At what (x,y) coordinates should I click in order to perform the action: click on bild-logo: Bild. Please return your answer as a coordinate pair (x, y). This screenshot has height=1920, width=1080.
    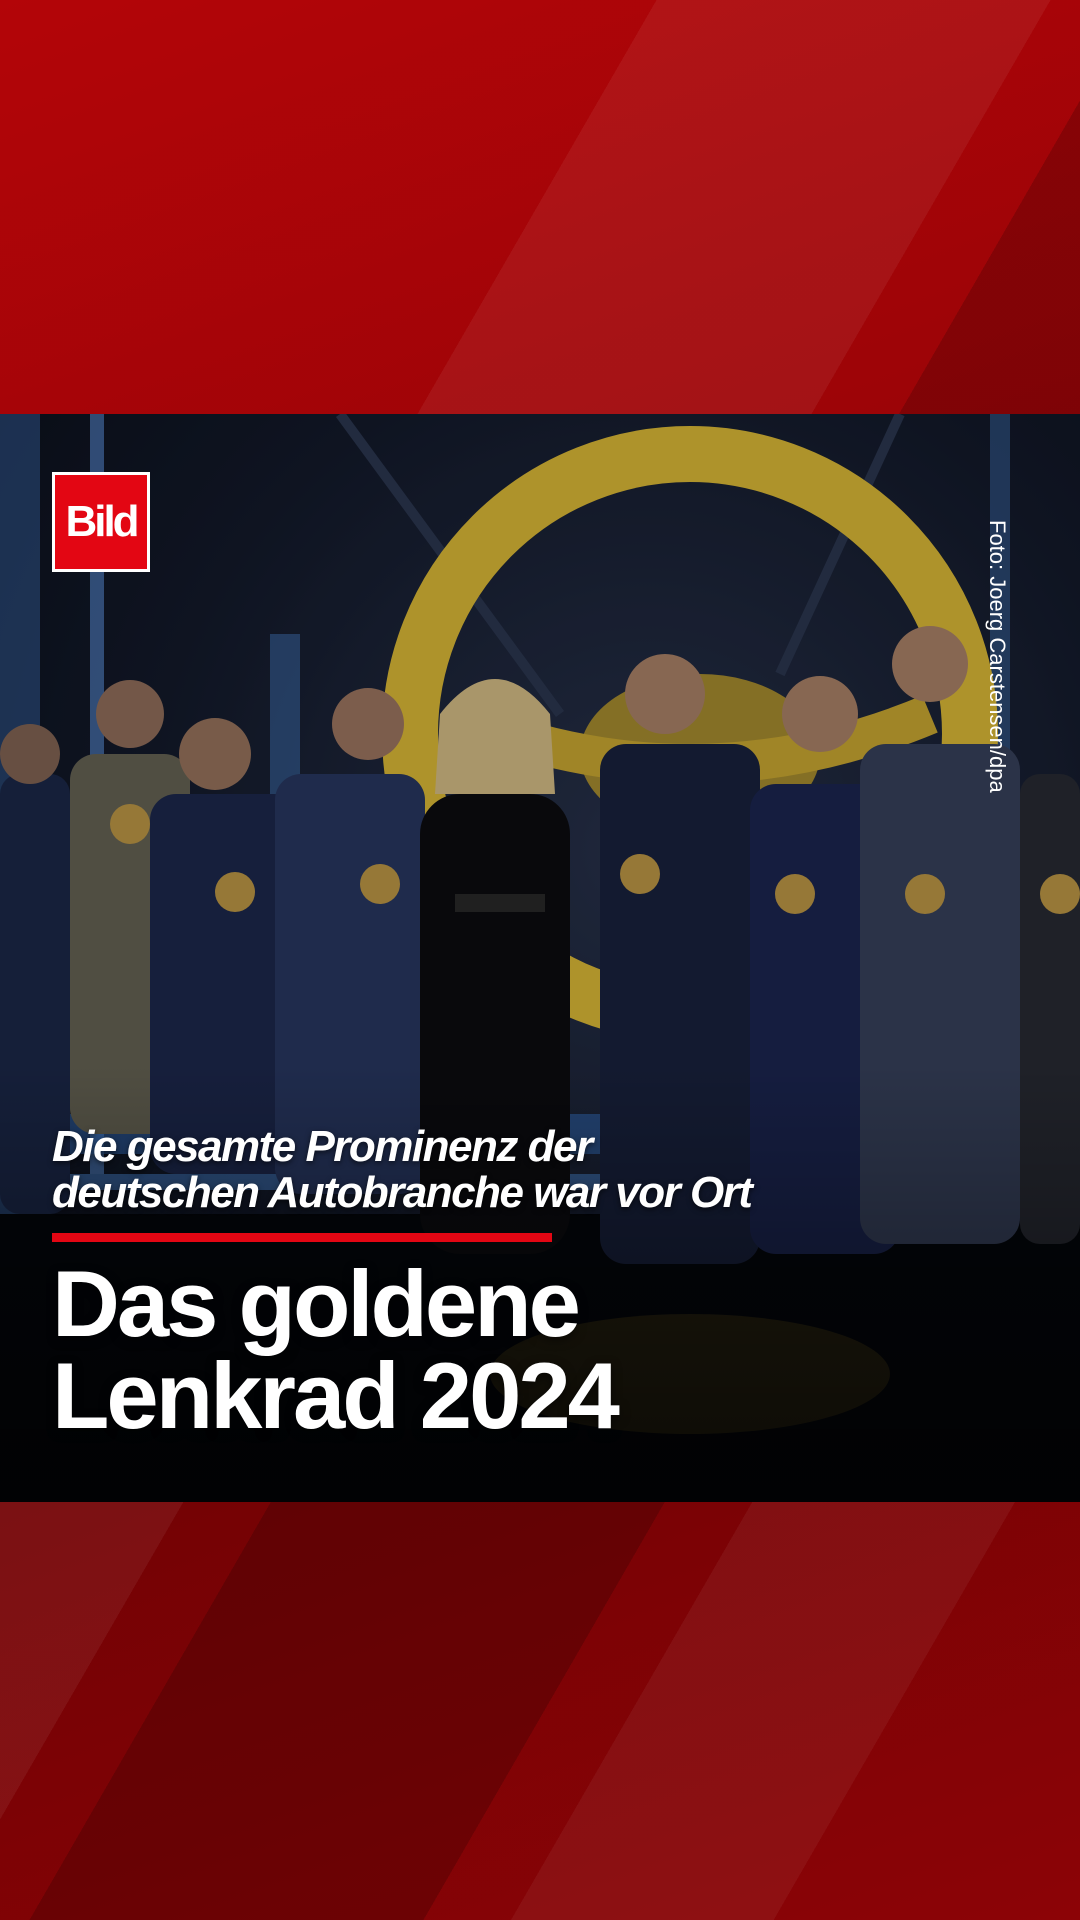
    Looking at the image, I should click on (101, 522).